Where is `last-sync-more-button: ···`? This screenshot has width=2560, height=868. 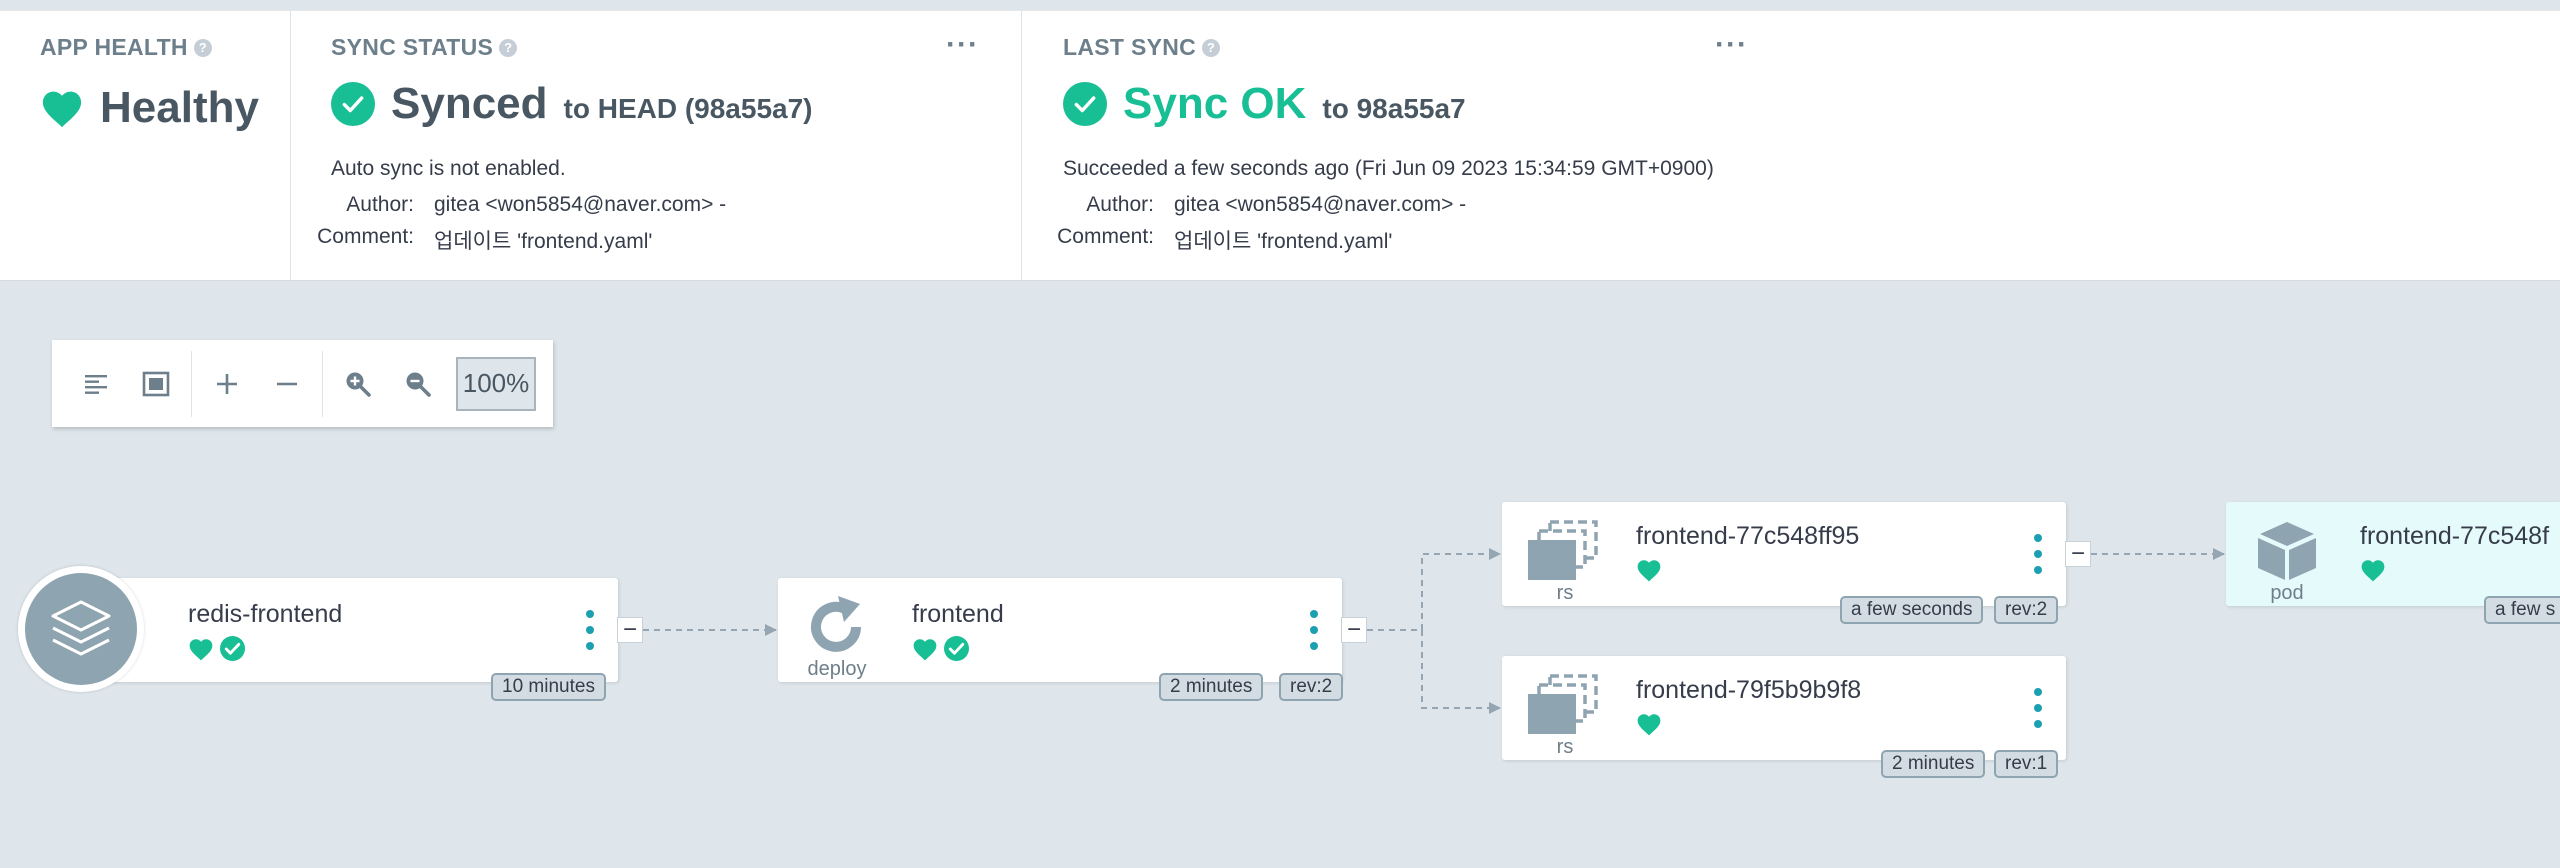
last-sync-more-button: ··· is located at coordinates (1731, 45).